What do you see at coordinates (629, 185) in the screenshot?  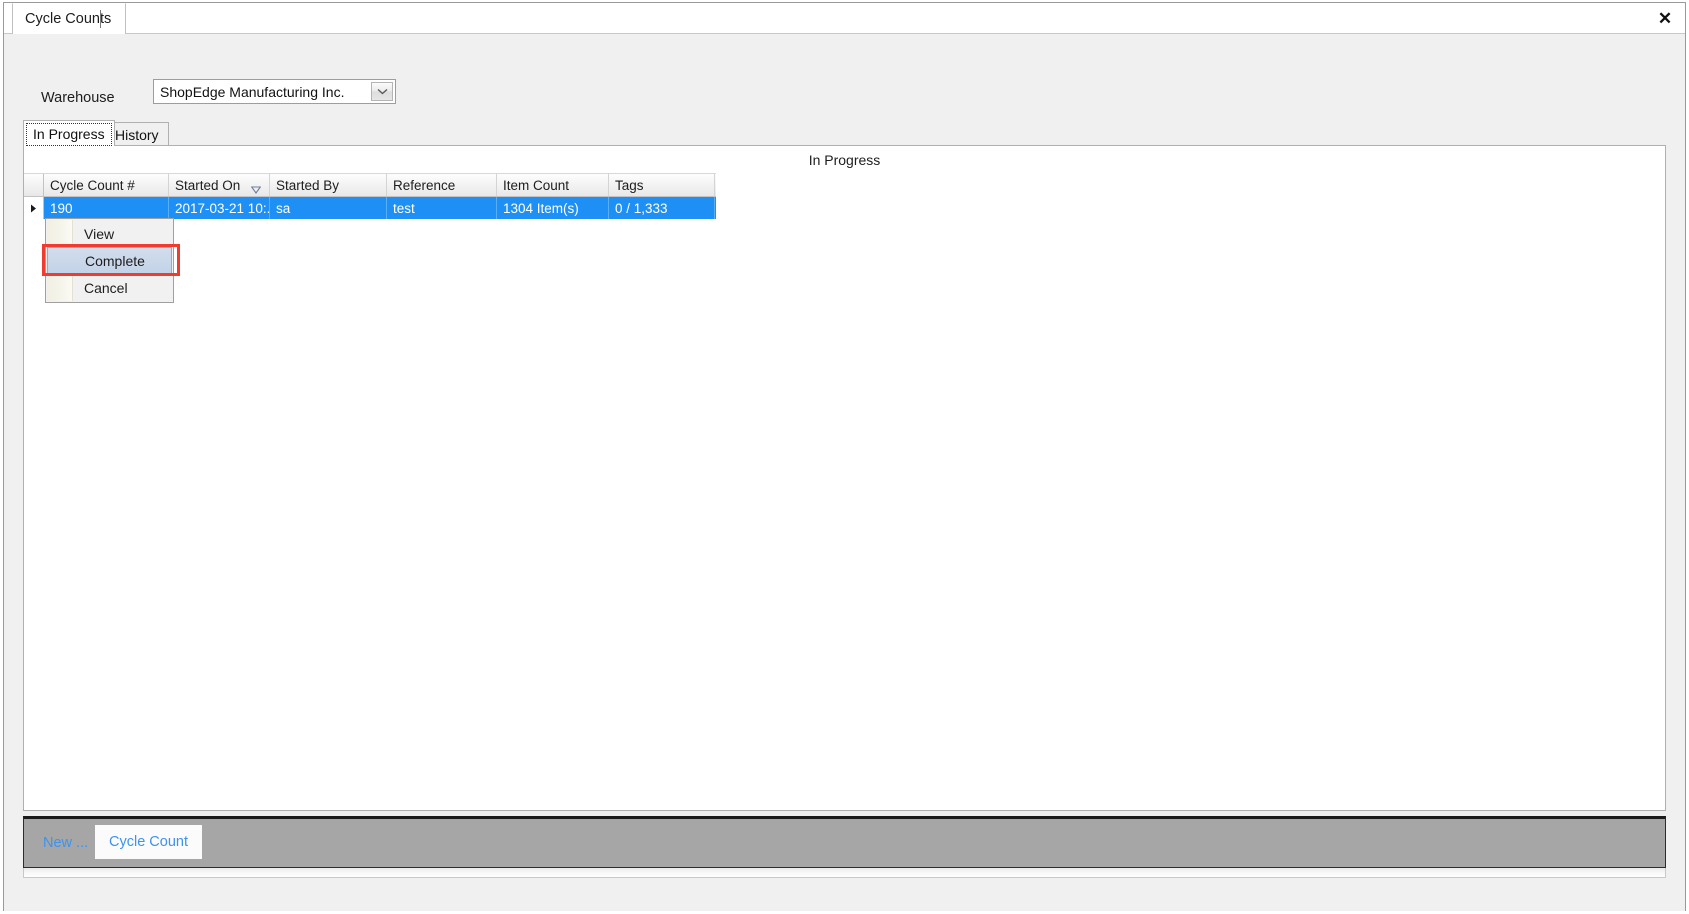 I see `column-header-label: Tags` at bounding box center [629, 185].